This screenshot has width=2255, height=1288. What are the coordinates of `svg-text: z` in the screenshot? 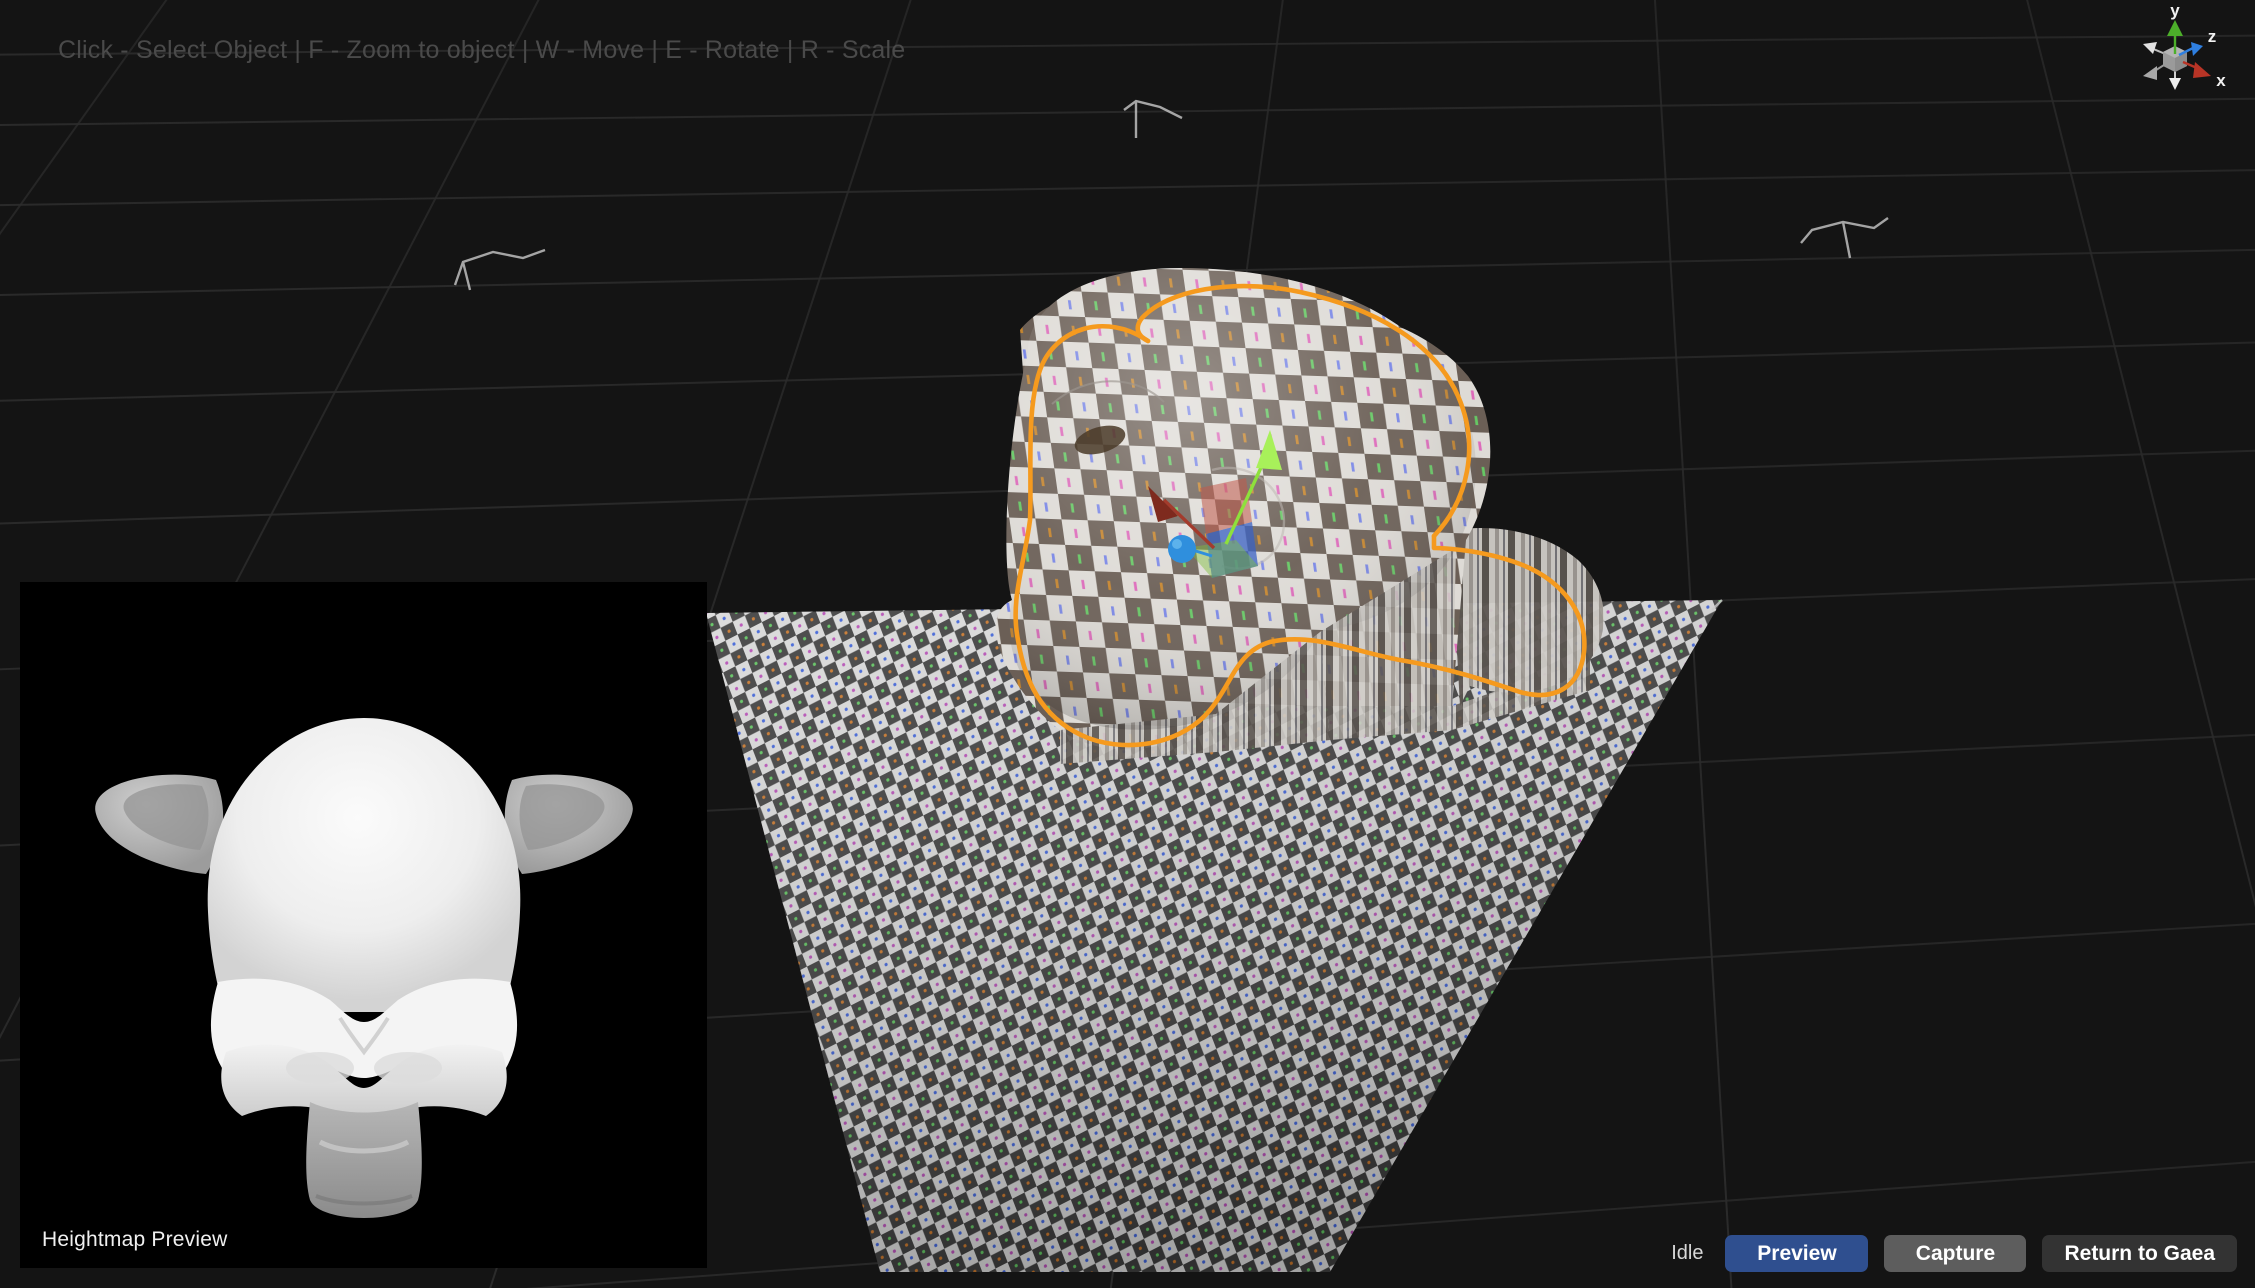 It's located at (2212, 36).